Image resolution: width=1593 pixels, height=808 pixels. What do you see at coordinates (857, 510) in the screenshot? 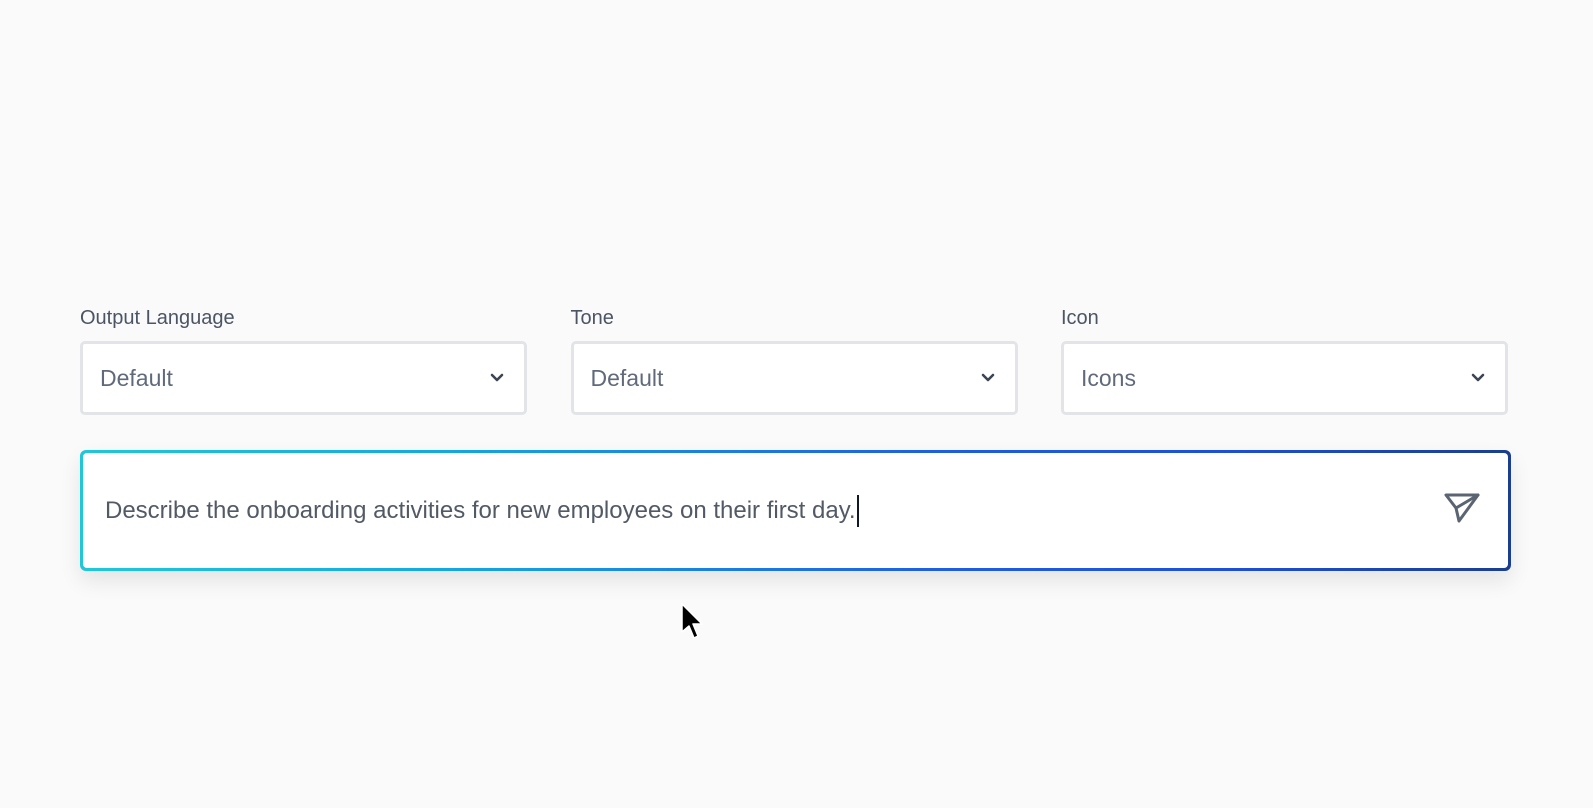
I see `text-caret` at bounding box center [857, 510].